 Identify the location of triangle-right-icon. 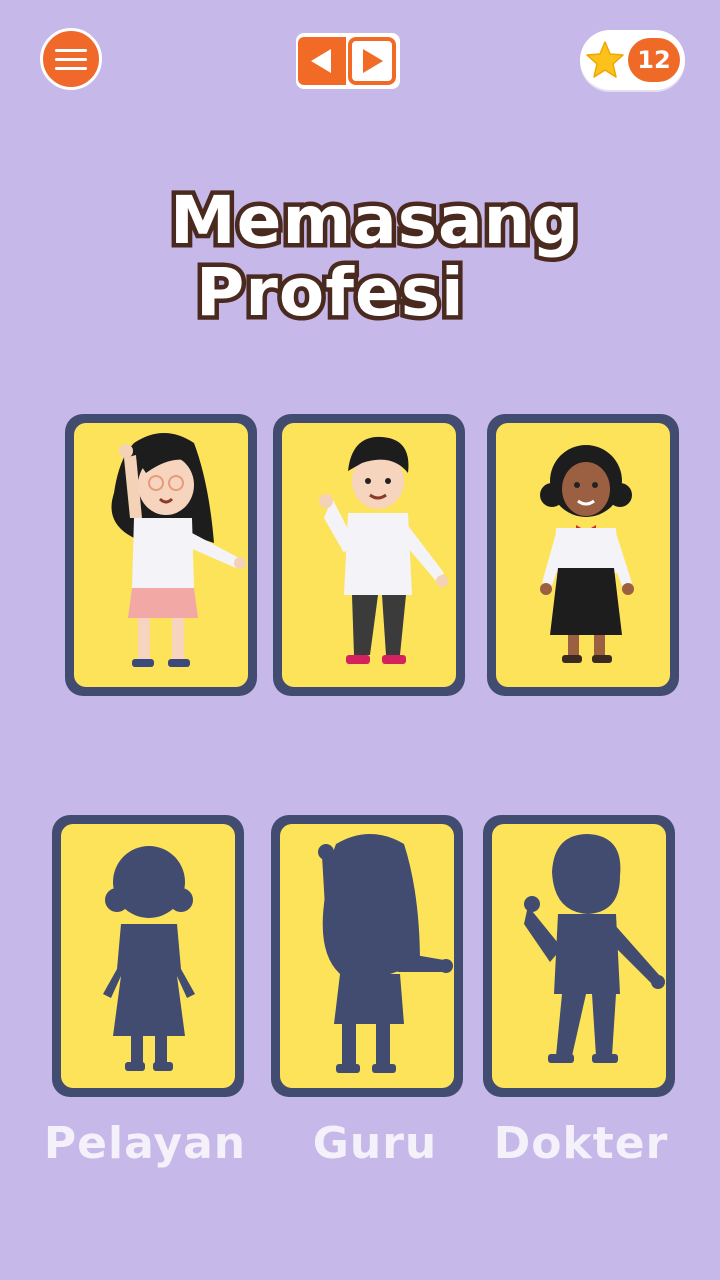
(373, 61).